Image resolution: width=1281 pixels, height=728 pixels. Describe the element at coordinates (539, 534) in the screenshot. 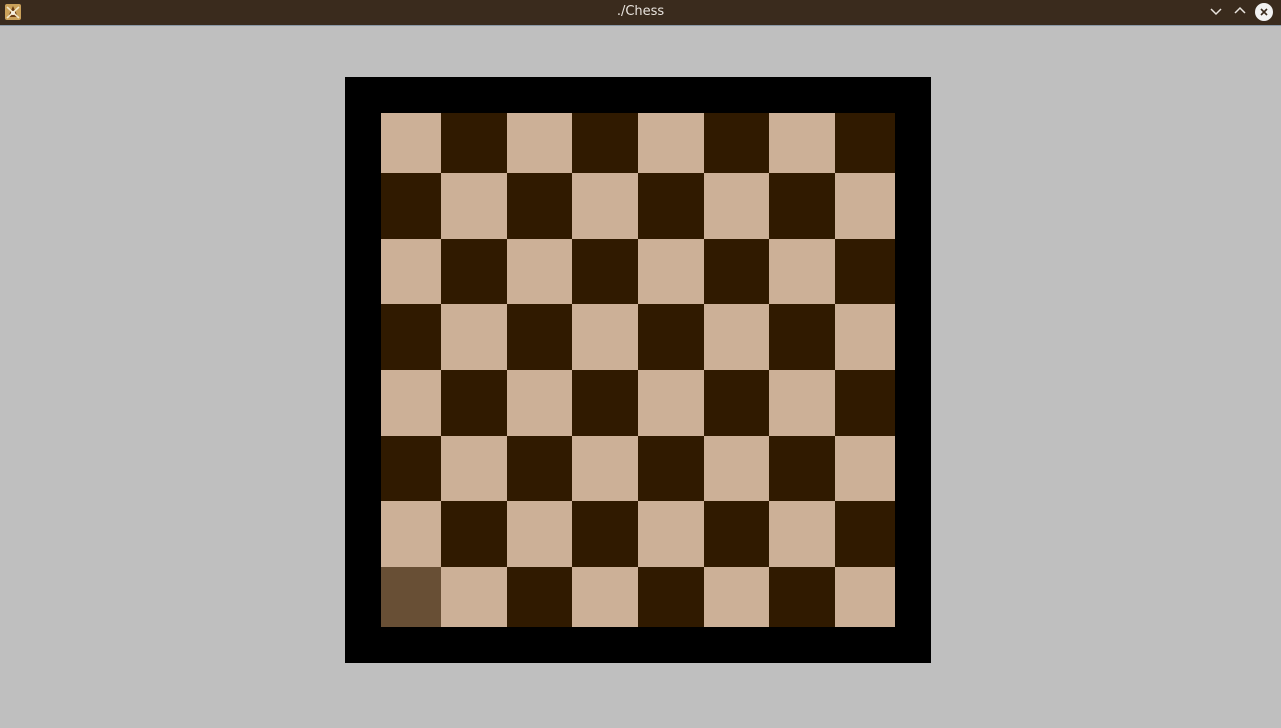

I see `square-c2` at that location.